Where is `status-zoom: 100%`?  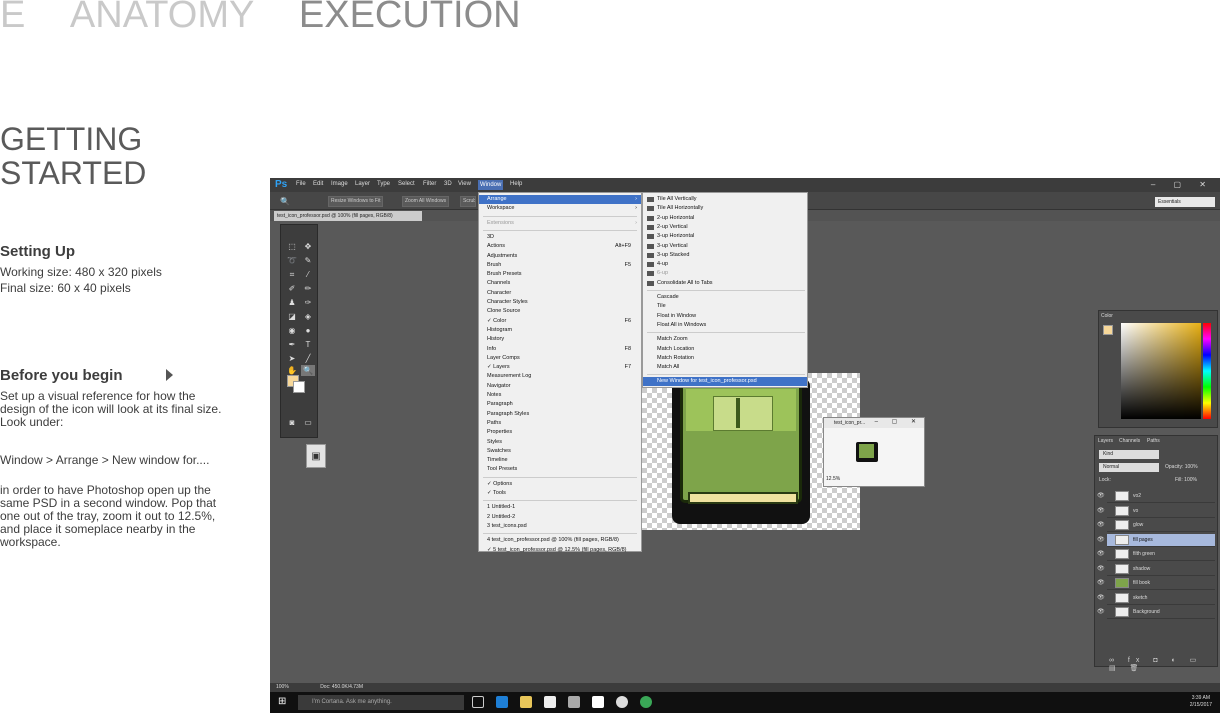
status-zoom: 100% is located at coordinates (282, 687).